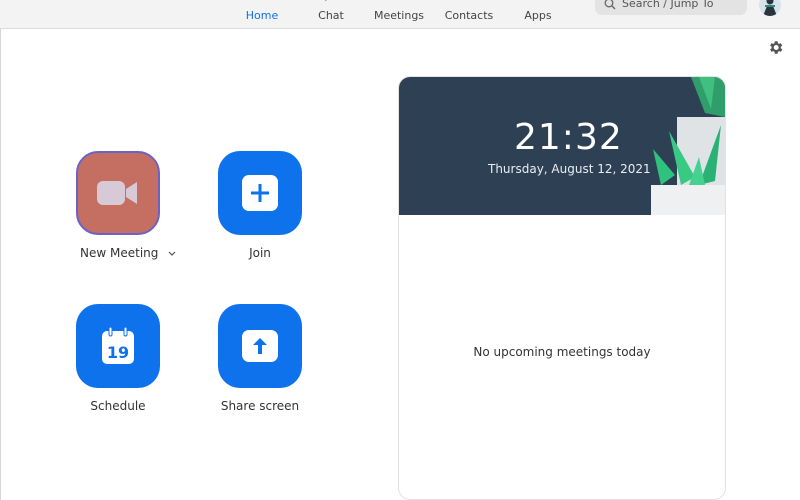 The image size is (800, 500). Describe the element at coordinates (118, 406) in the screenshot. I see `schedule-label: Schedule` at that location.